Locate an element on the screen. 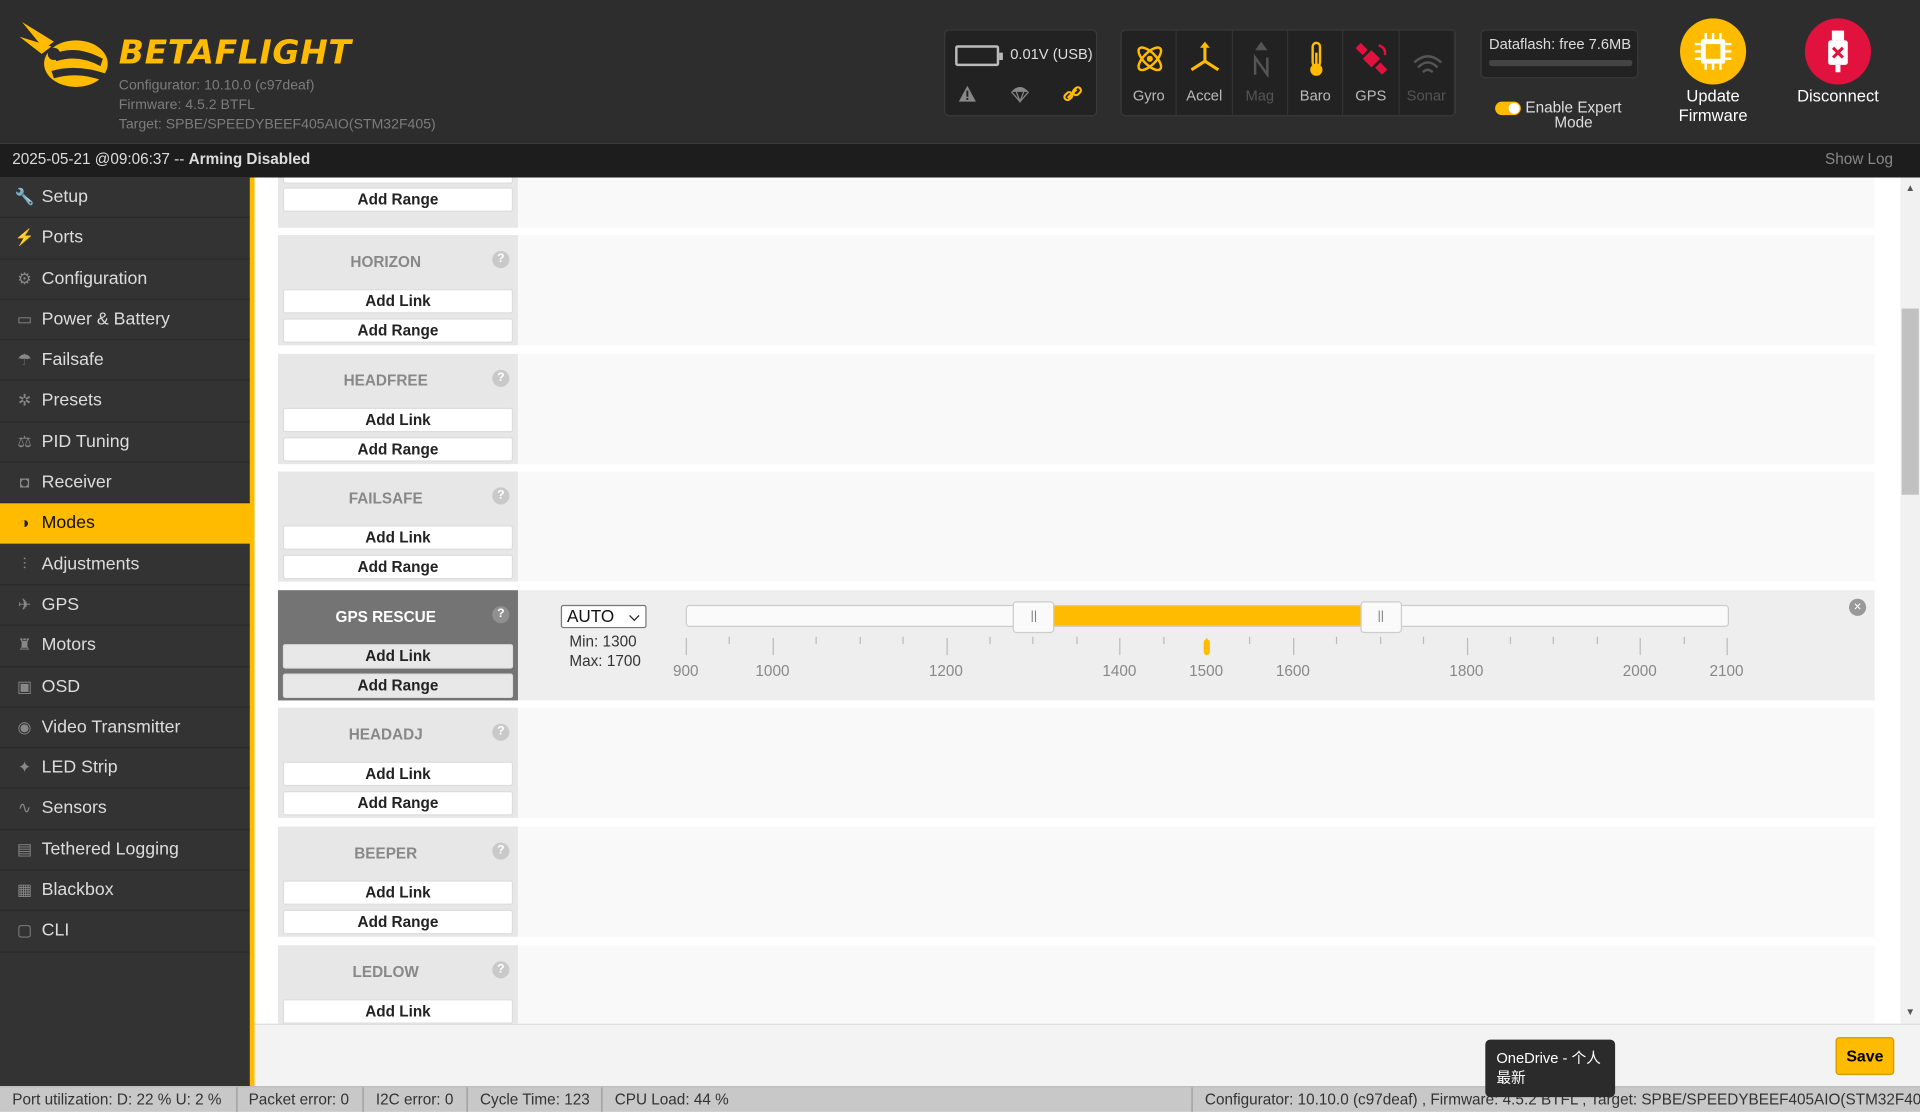 Image resolution: width=1920 pixels, height=1112 pixels. range-min-label: Min: 1300 is located at coordinates (603, 642).